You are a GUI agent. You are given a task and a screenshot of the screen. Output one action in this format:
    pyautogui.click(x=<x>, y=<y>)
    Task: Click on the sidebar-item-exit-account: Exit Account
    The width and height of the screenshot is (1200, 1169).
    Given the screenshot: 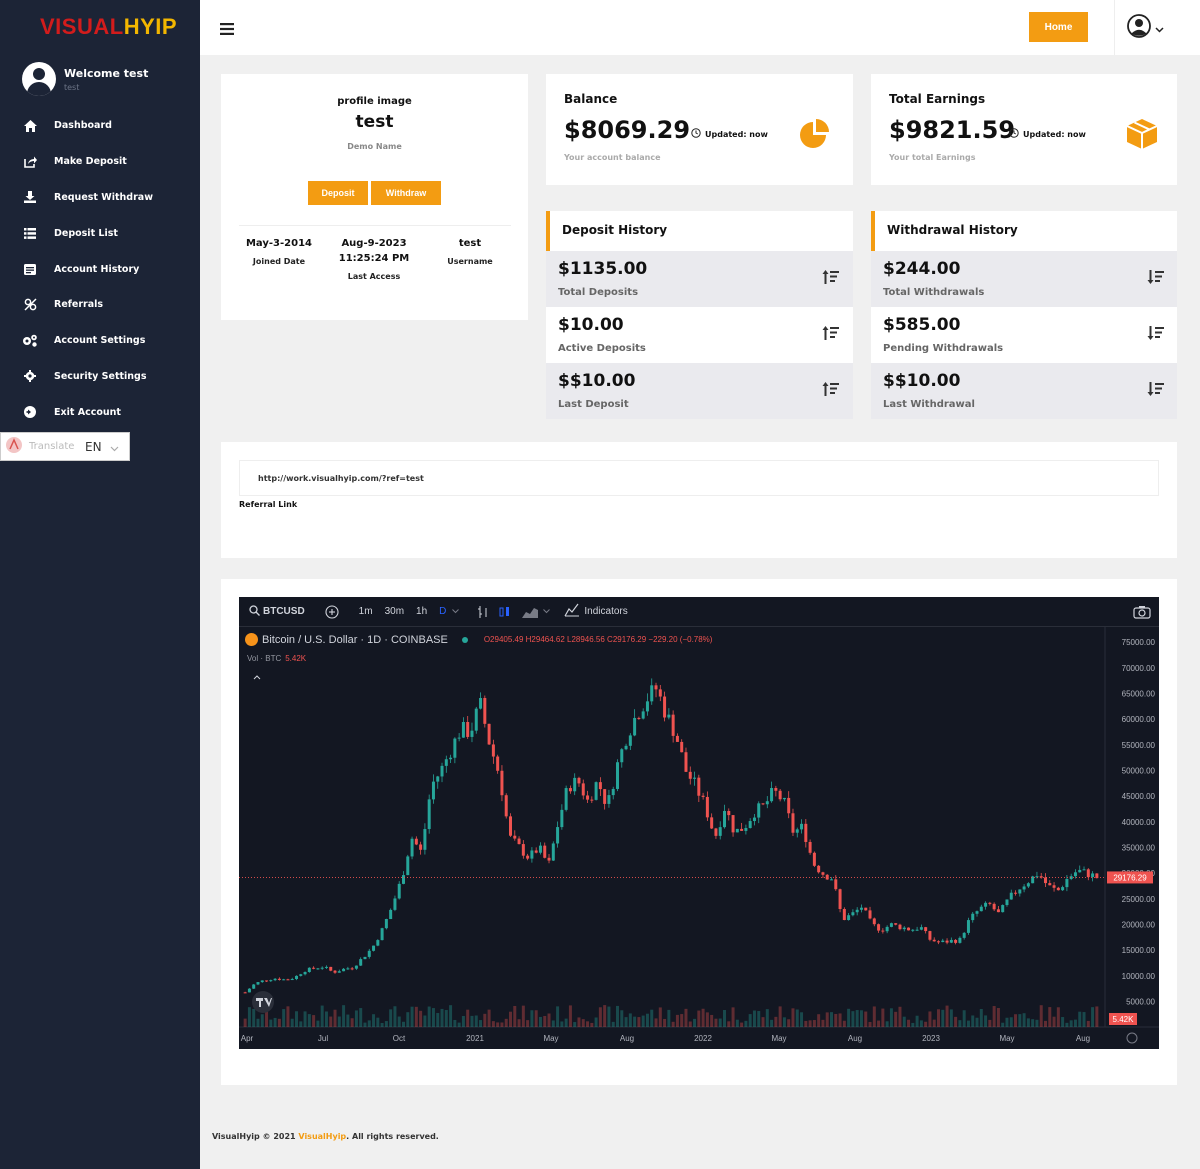 What is the action you would take?
    pyautogui.click(x=100, y=412)
    